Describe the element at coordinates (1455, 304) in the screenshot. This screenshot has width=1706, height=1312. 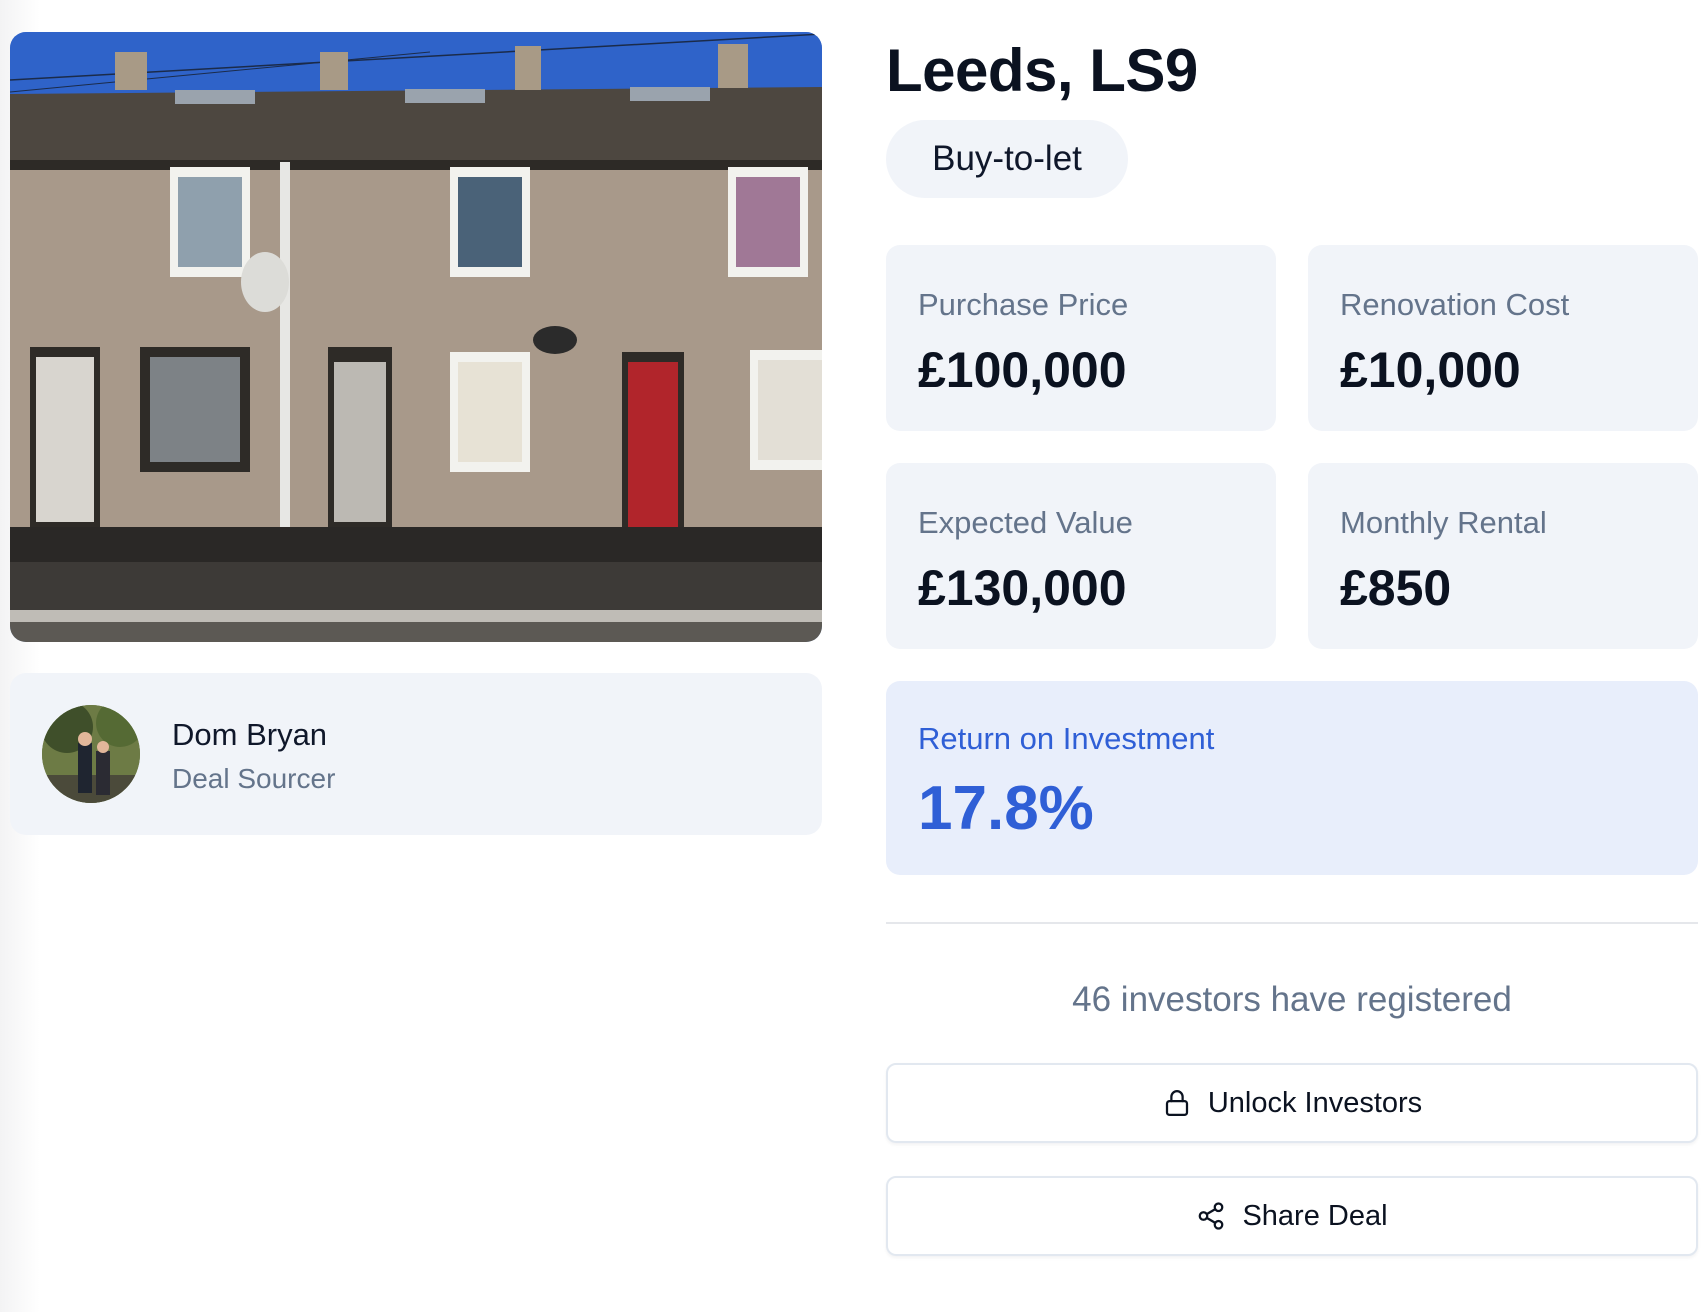
I see `stat-label: Renovation Cost` at that location.